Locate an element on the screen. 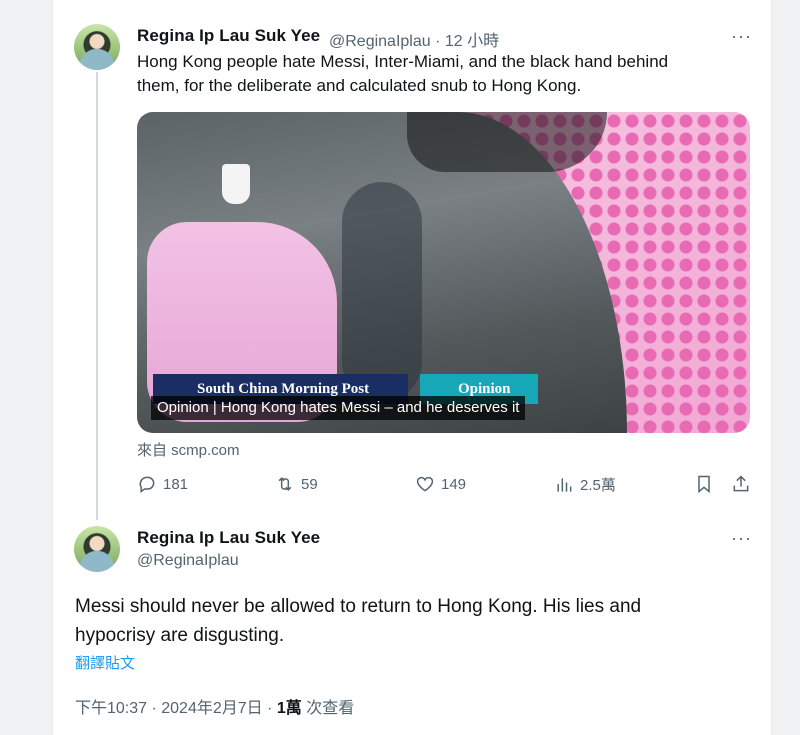 This screenshot has width=800, height=735. reply-icon is located at coordinates (147, 484).